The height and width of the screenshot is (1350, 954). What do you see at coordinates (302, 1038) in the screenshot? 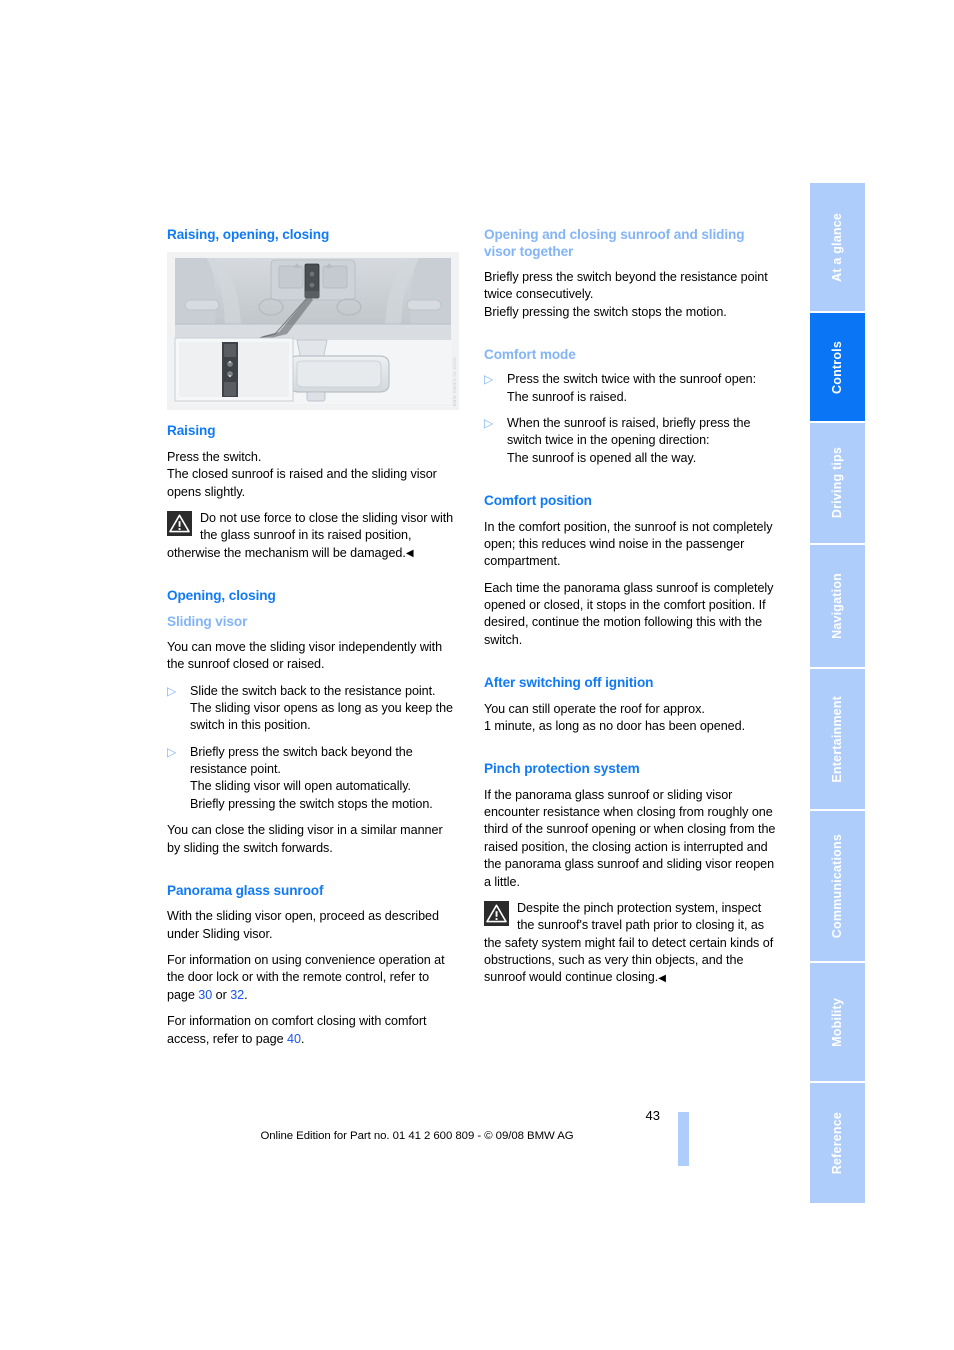
I see `panorama-ref2-after: .` at bounding box center [302, 1038].